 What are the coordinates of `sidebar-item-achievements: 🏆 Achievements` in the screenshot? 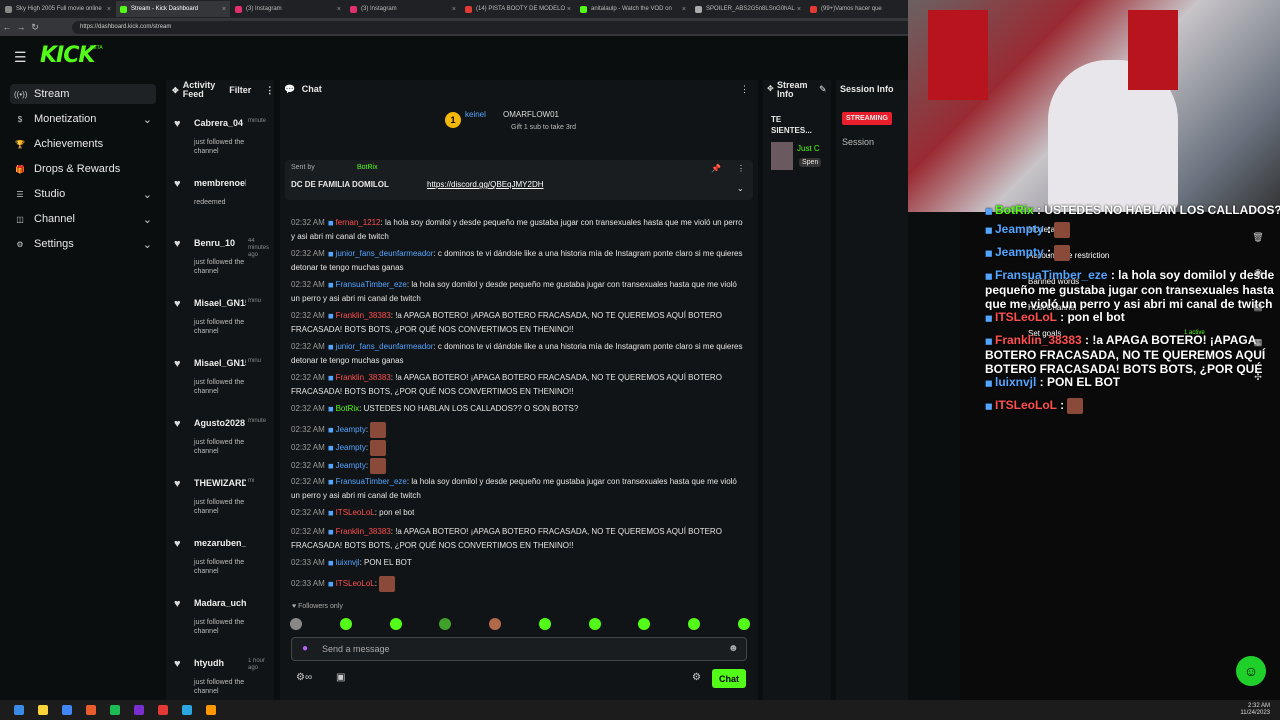 It's located at (83, 144).